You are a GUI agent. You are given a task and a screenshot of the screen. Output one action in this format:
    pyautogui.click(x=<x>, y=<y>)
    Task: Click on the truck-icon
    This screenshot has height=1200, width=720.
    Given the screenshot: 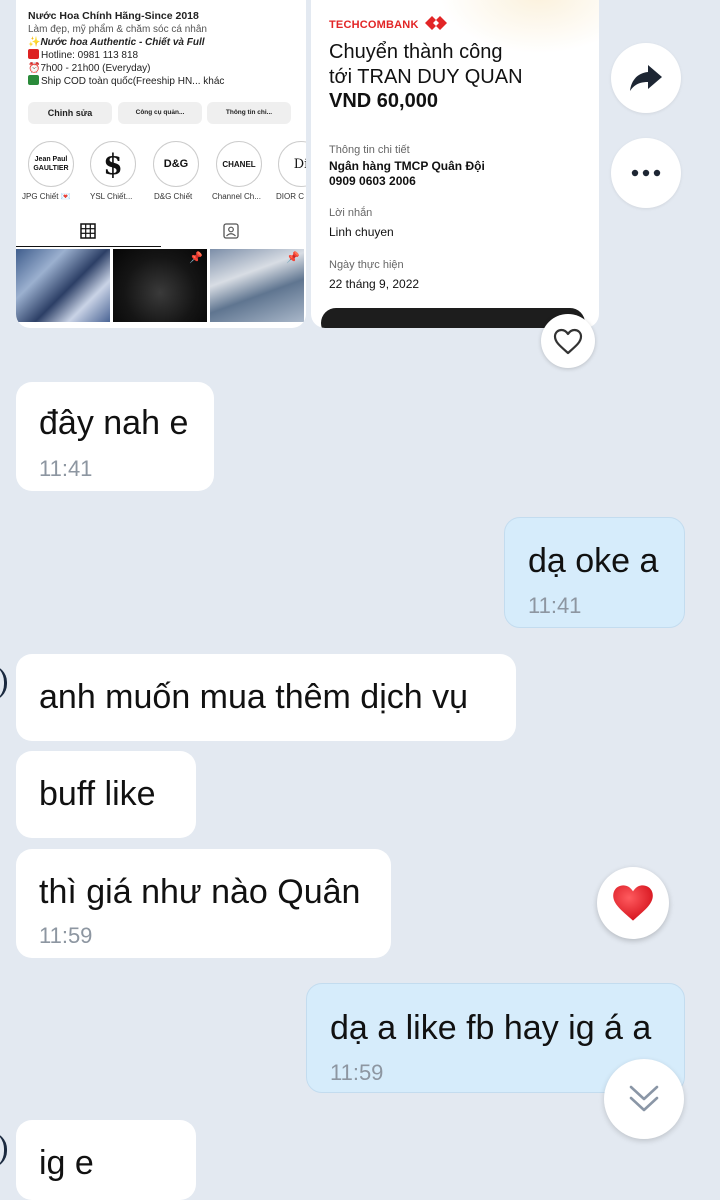 What is the action you would take?
    pyautogui.click(x=33, y=80)
    